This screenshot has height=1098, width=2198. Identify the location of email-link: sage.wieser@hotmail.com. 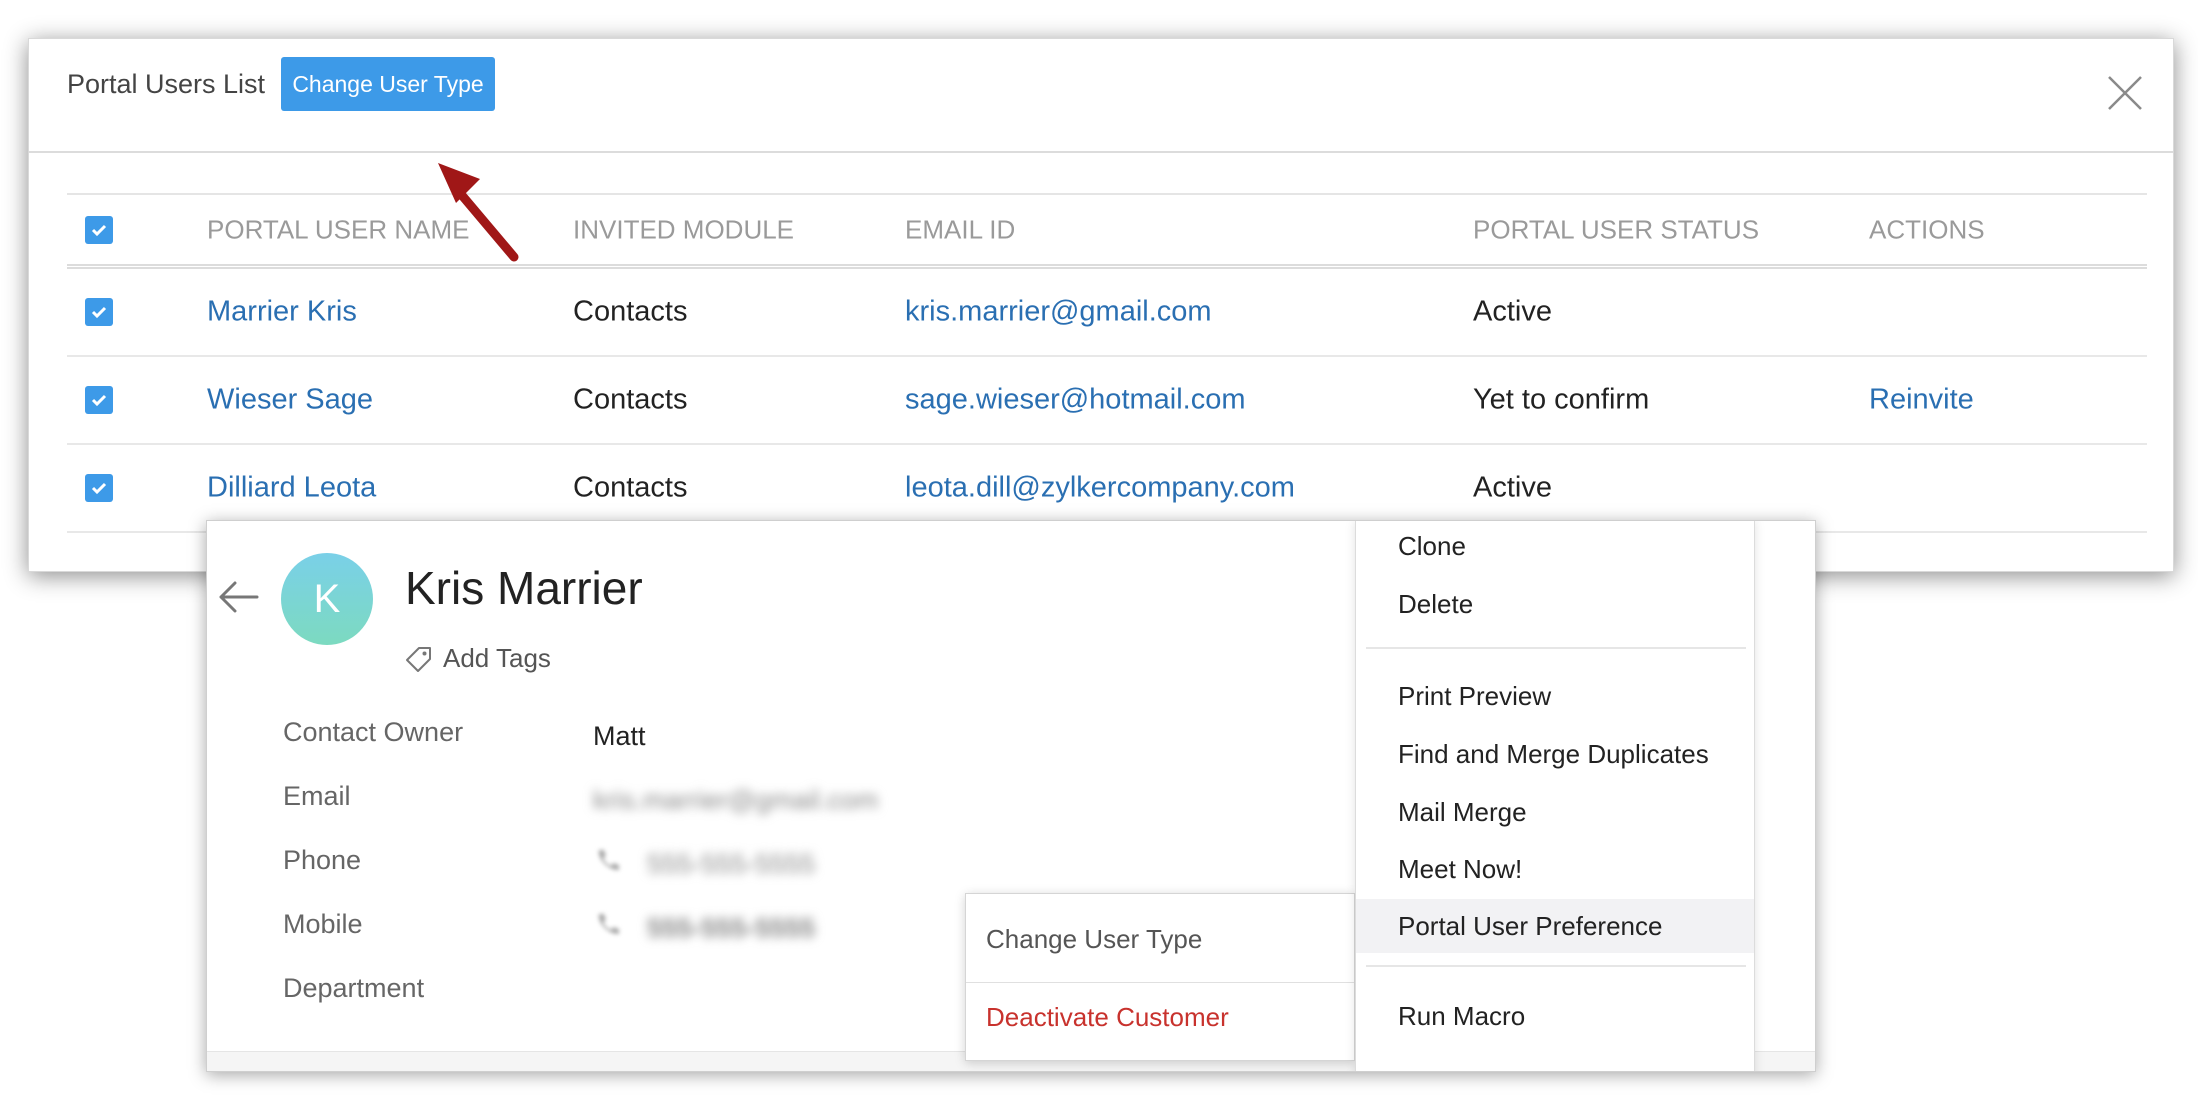
(1075, 400).